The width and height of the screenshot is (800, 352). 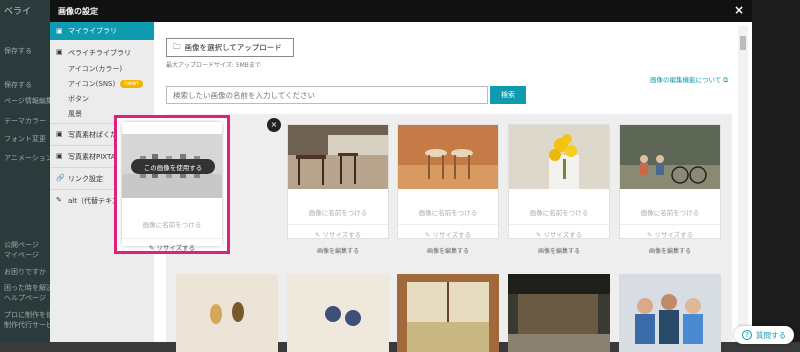 I want to click on selected-image-card: この画像を使用する 画像に名前をつける ✎ リサイズする, so click(x=172, y=184).